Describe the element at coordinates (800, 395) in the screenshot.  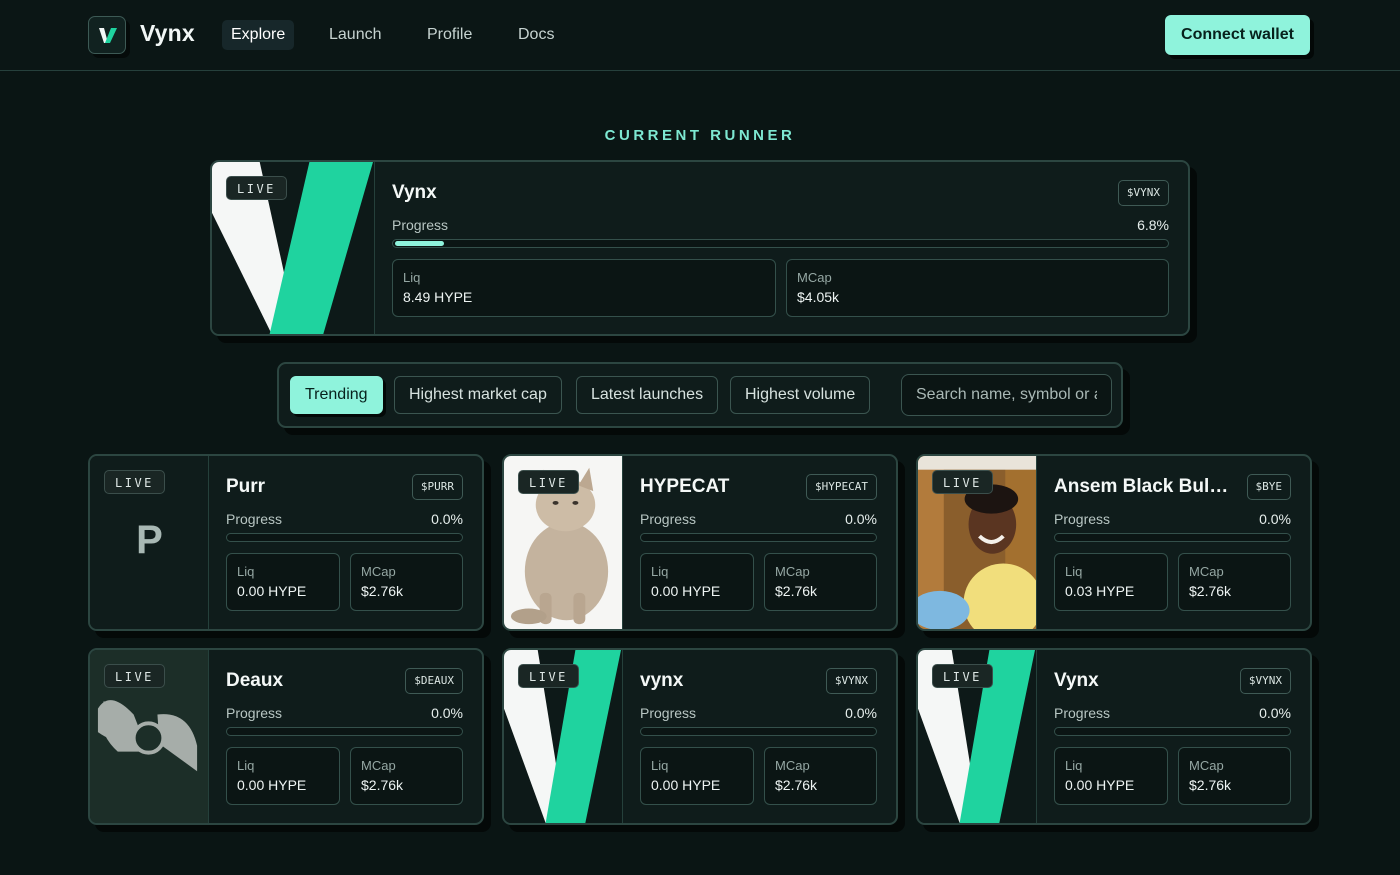
I see `tab-highest-volume: Highest volume` at that location.